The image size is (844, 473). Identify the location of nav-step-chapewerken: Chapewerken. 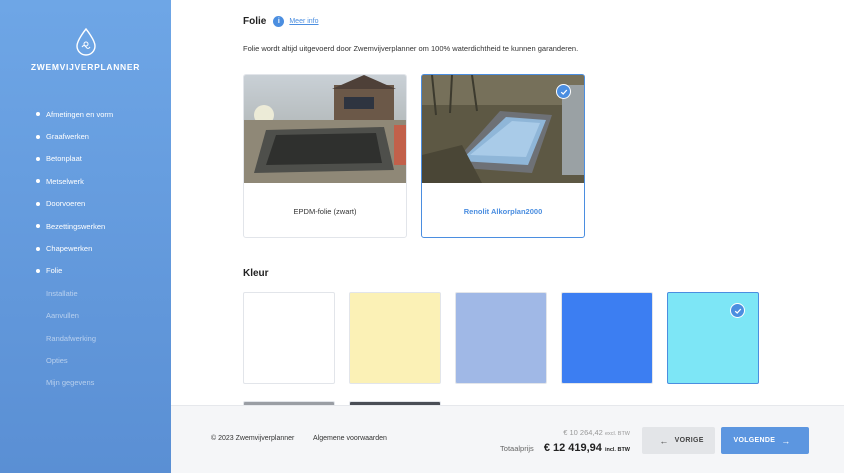
(74, 248).